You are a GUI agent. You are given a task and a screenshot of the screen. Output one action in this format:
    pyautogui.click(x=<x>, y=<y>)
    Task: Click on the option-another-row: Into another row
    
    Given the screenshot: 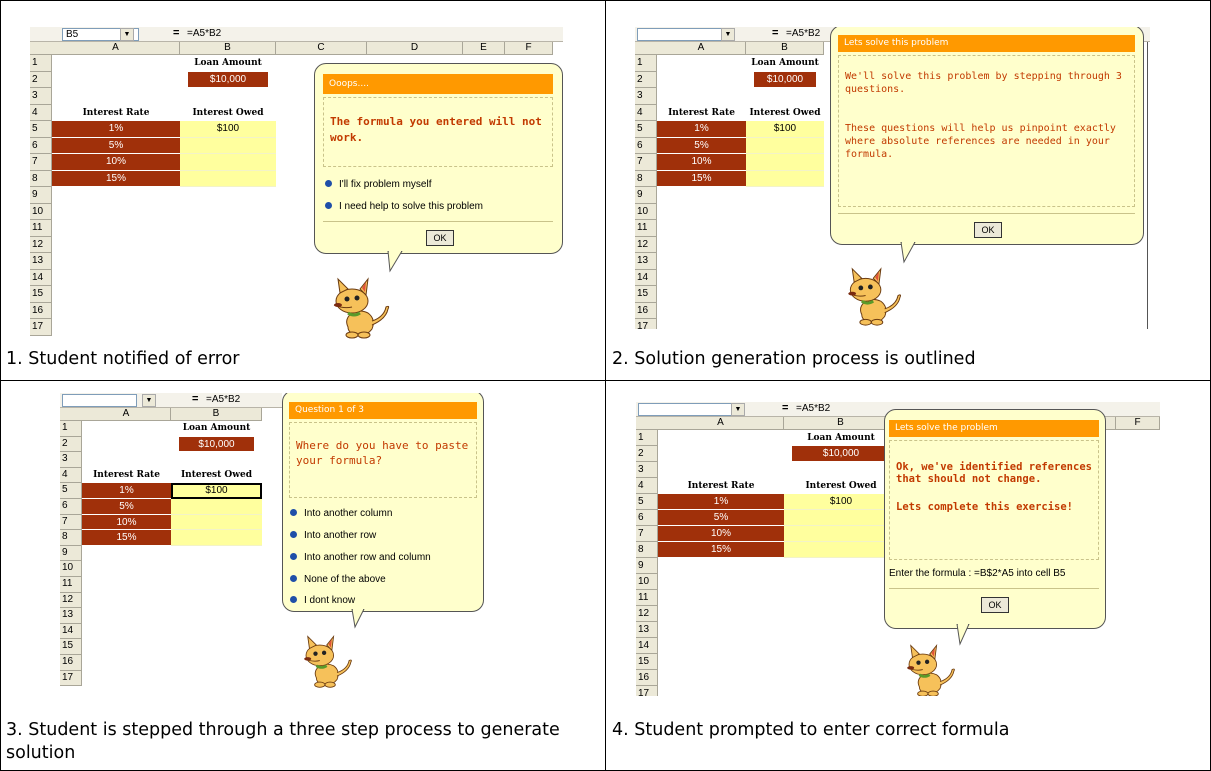 What is the action you would take?
    pyautogui.click(x=333, y=535)
    